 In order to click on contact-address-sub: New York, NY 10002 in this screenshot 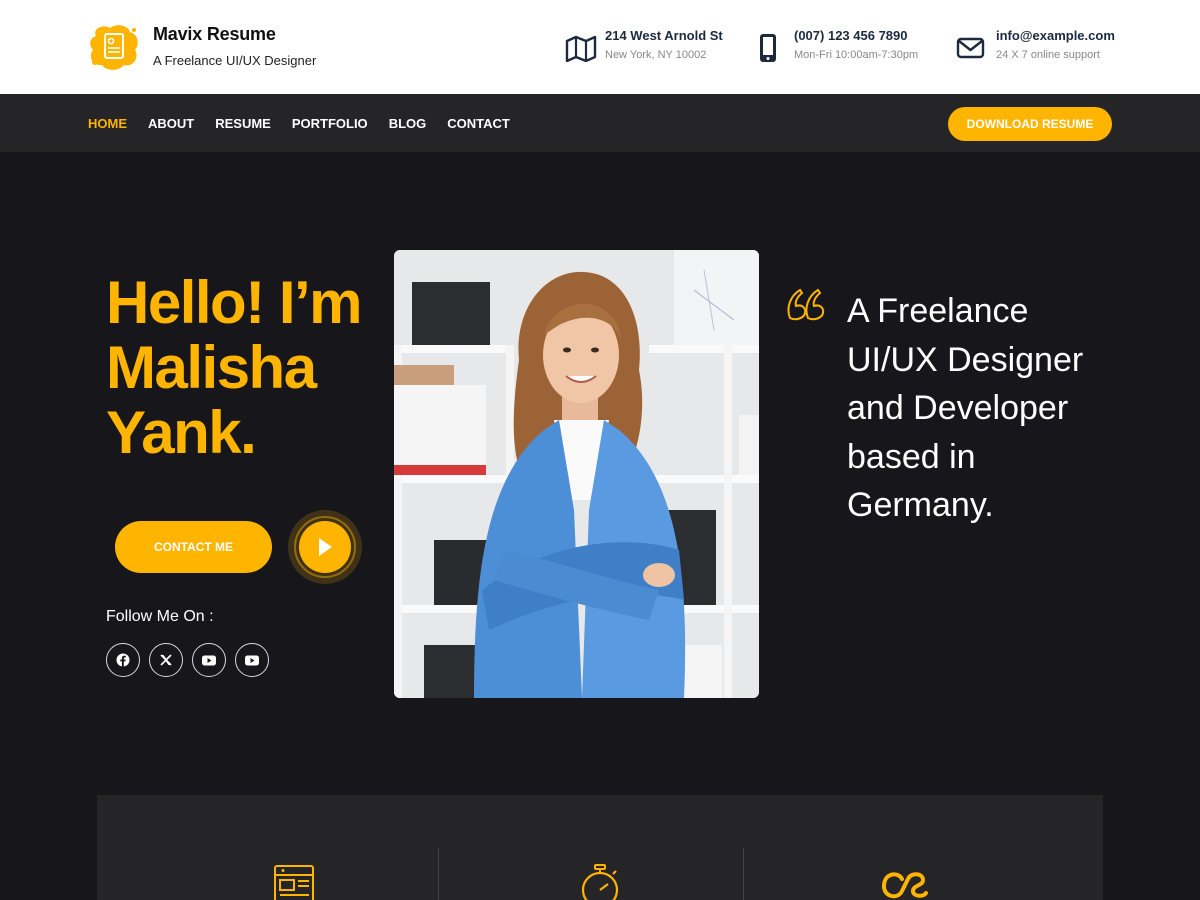, I will do `click(656, 55)`.